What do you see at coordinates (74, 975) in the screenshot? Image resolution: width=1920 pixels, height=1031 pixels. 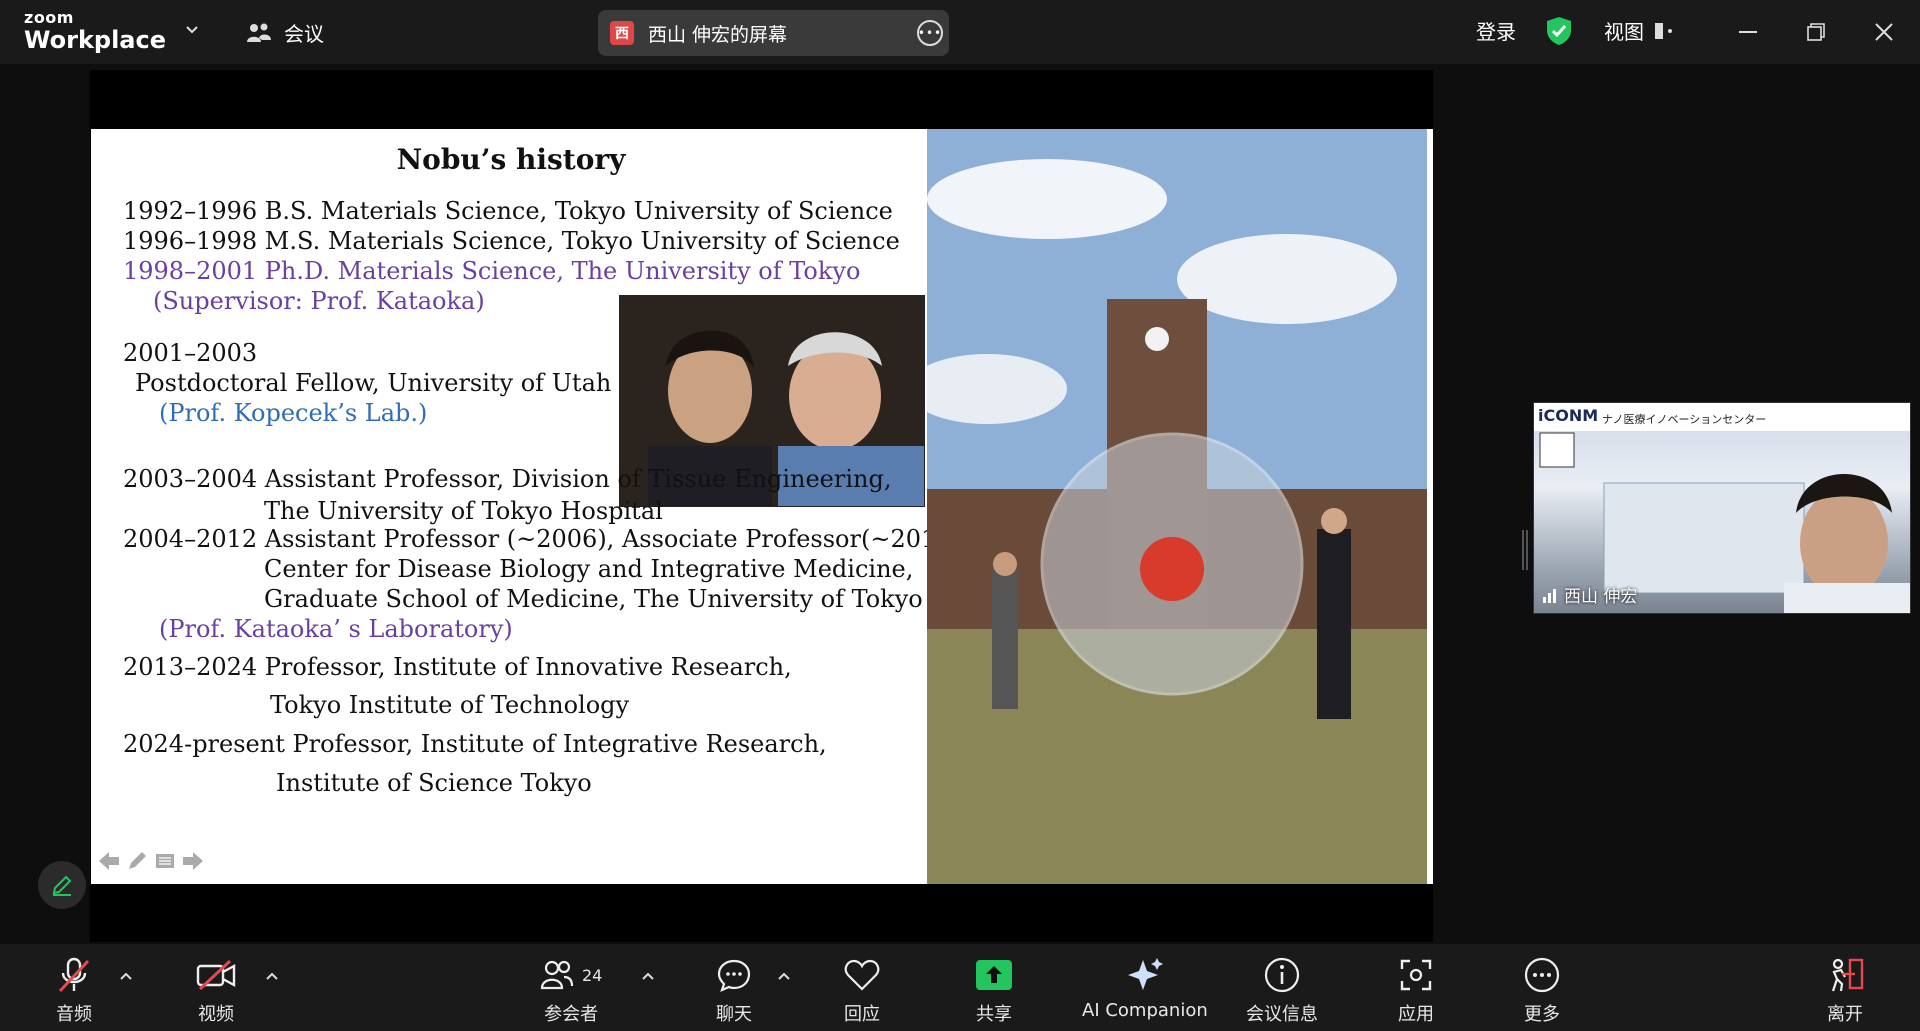 I see `microphone-muted-icon` at bounding box center [74, 975].